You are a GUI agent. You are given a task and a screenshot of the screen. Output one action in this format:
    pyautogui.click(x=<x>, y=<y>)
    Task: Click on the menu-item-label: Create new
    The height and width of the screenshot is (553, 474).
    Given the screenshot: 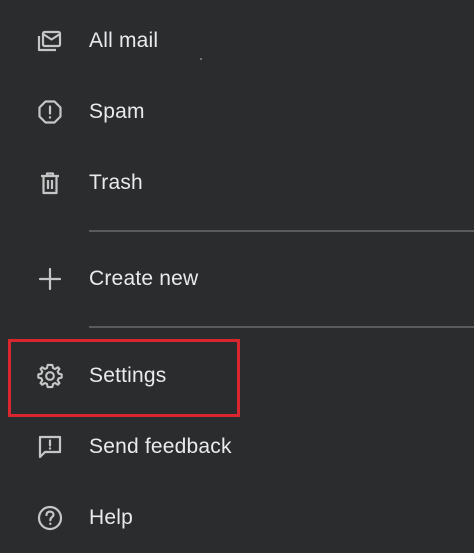 What is the action you would take?
    pyautogui.click(x=144, y=278)
    